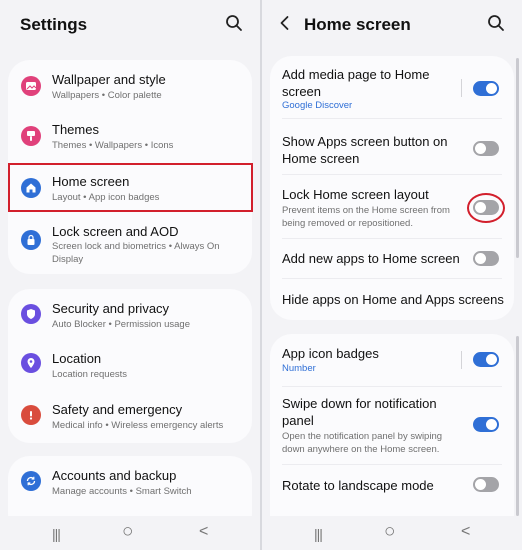 The height and width of the screenshot is (550, 522). Describe the element at coordinates (121, 324) in the screenshot. I see `settings-item-subtitle: Auto Blocker • Permission usage` at that location.